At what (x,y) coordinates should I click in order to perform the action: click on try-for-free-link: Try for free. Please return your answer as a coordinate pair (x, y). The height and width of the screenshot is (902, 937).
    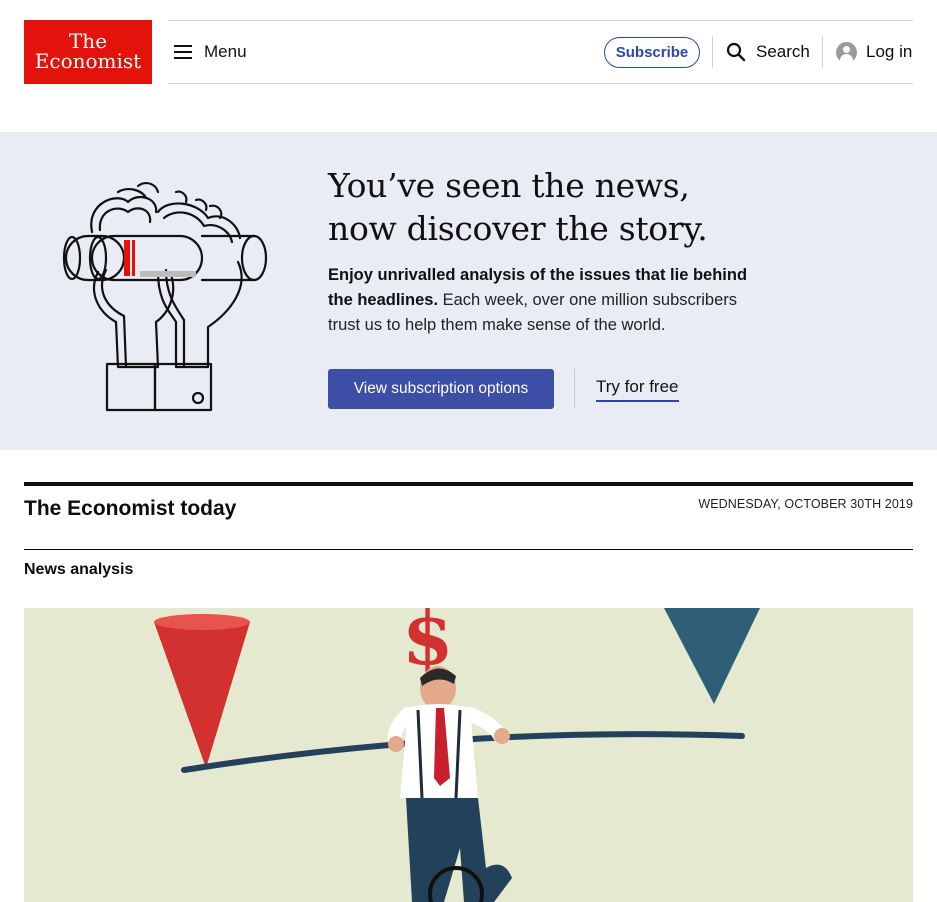
    Looking at the image, I should click on (637, 389).